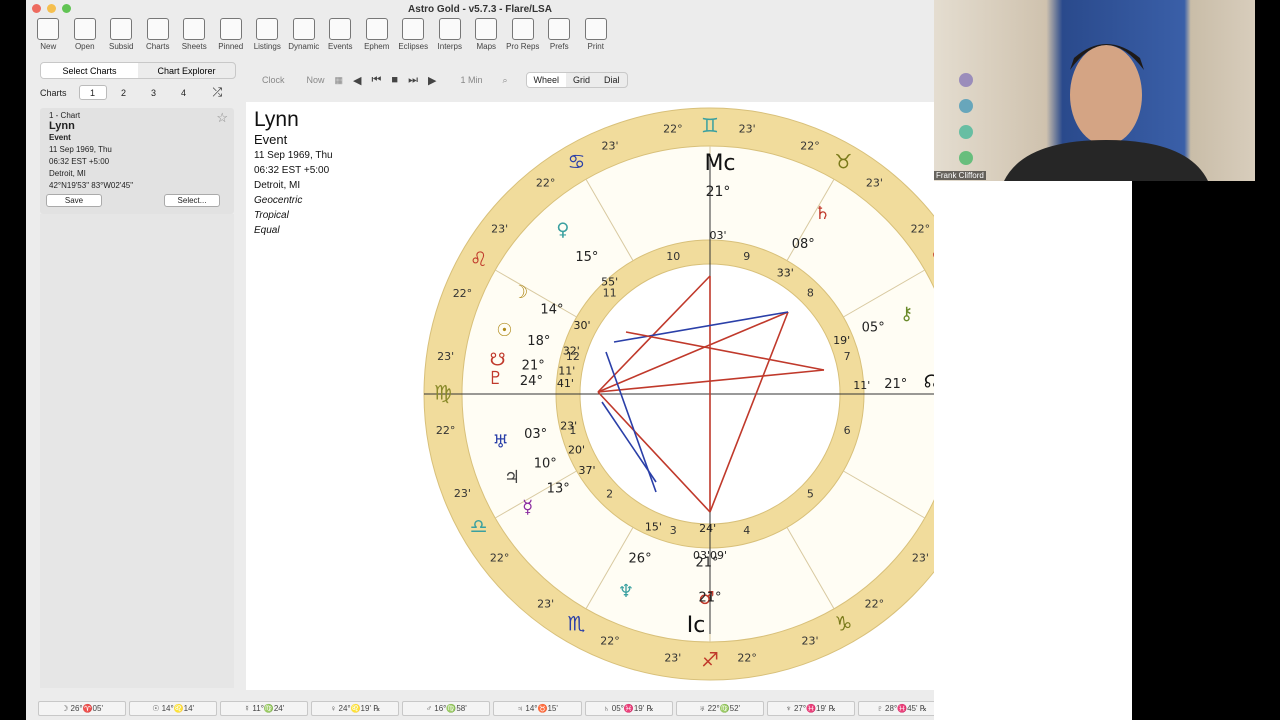  What do you see at coordinates (446, 708) in the screenshot?
I see `status-position: ♂ 16°♍58'` at bounding box center [446, 708].